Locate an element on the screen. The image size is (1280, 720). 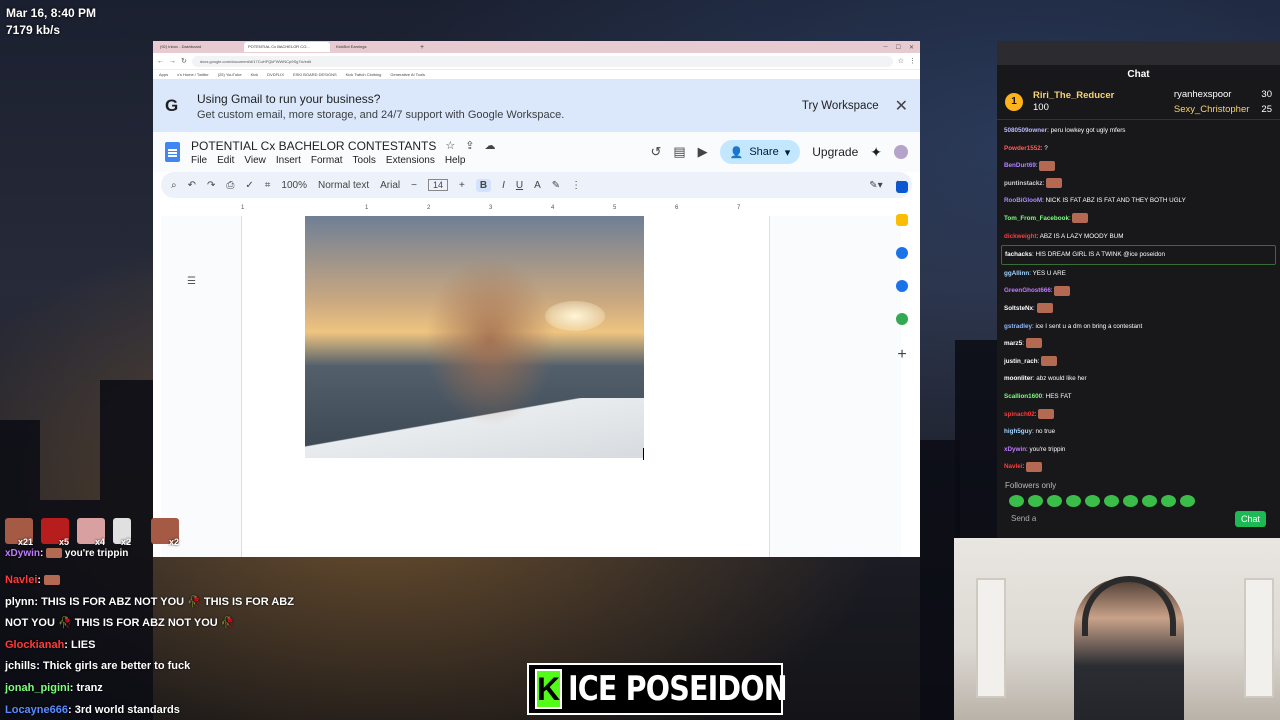
reload-icon: ↻ is located at coordinates (184, 61).